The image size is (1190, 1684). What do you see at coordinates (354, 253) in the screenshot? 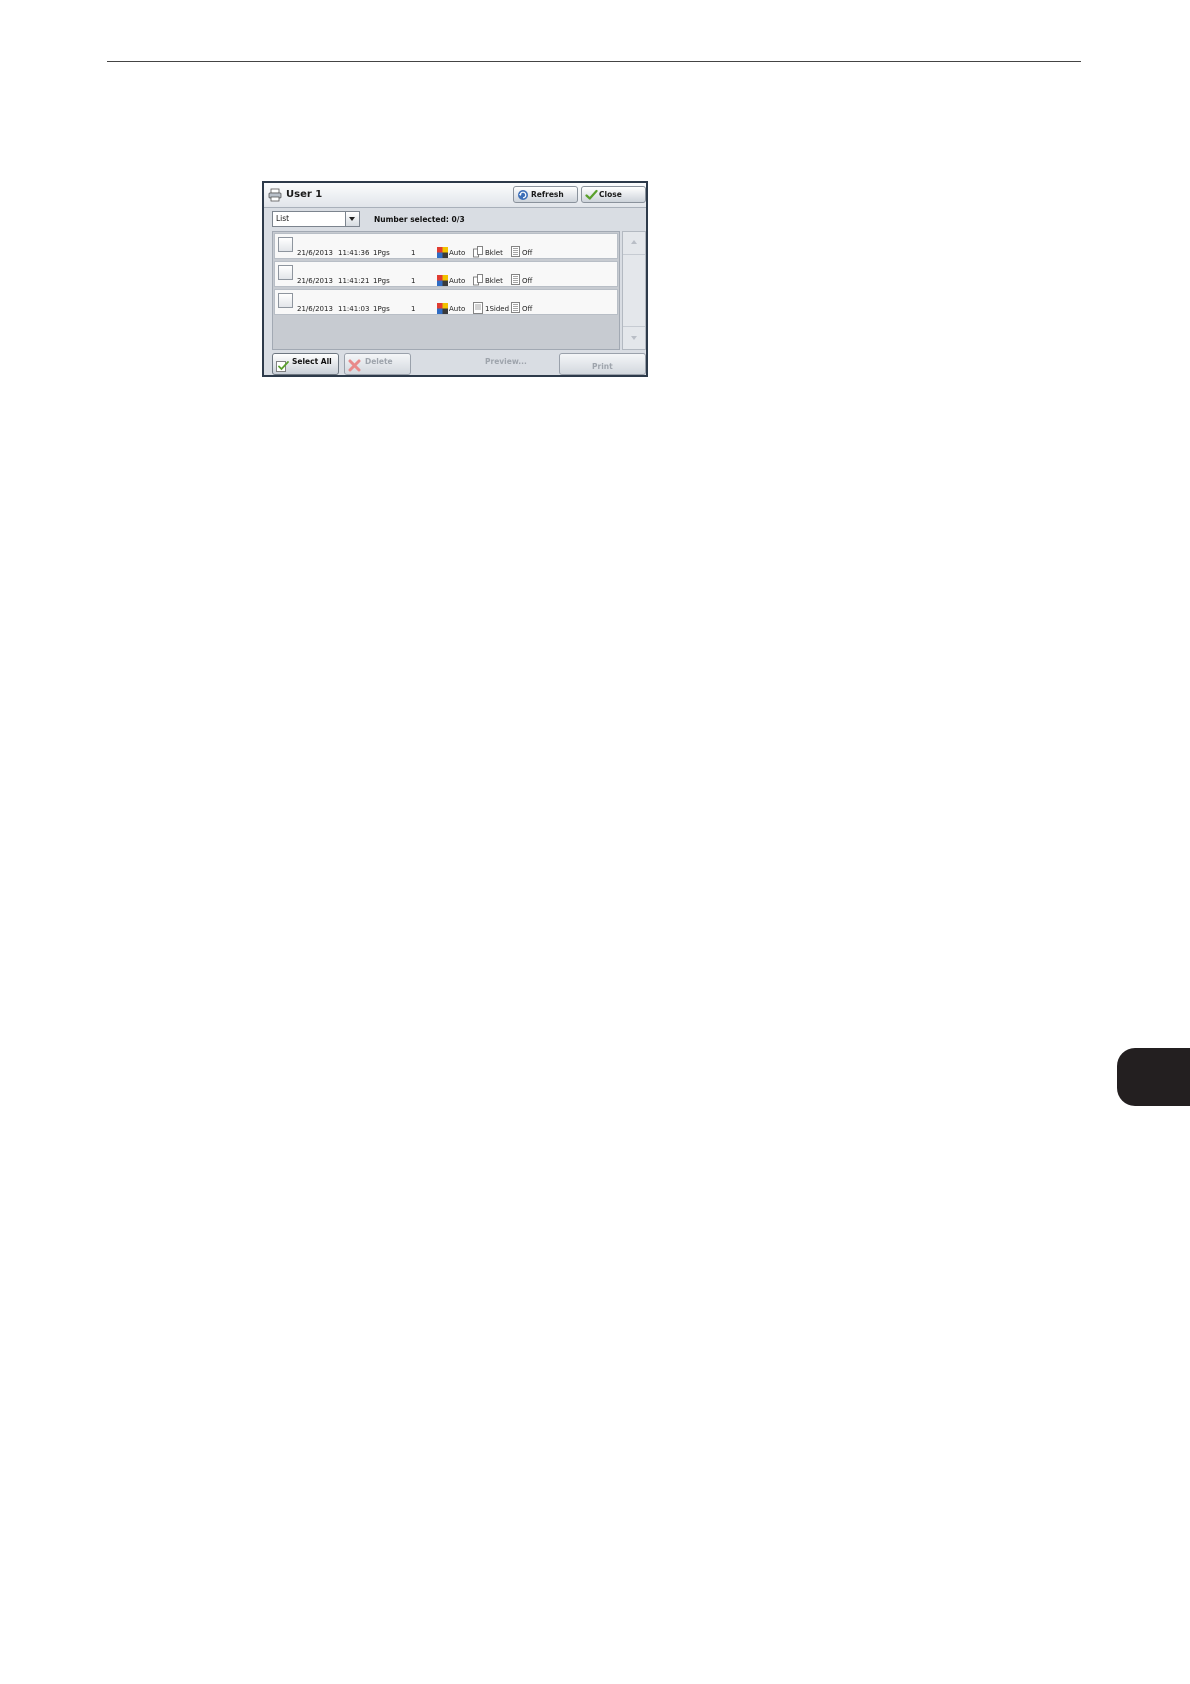
I see `job-time: 11:41:36` at bounding box center [354, 253].